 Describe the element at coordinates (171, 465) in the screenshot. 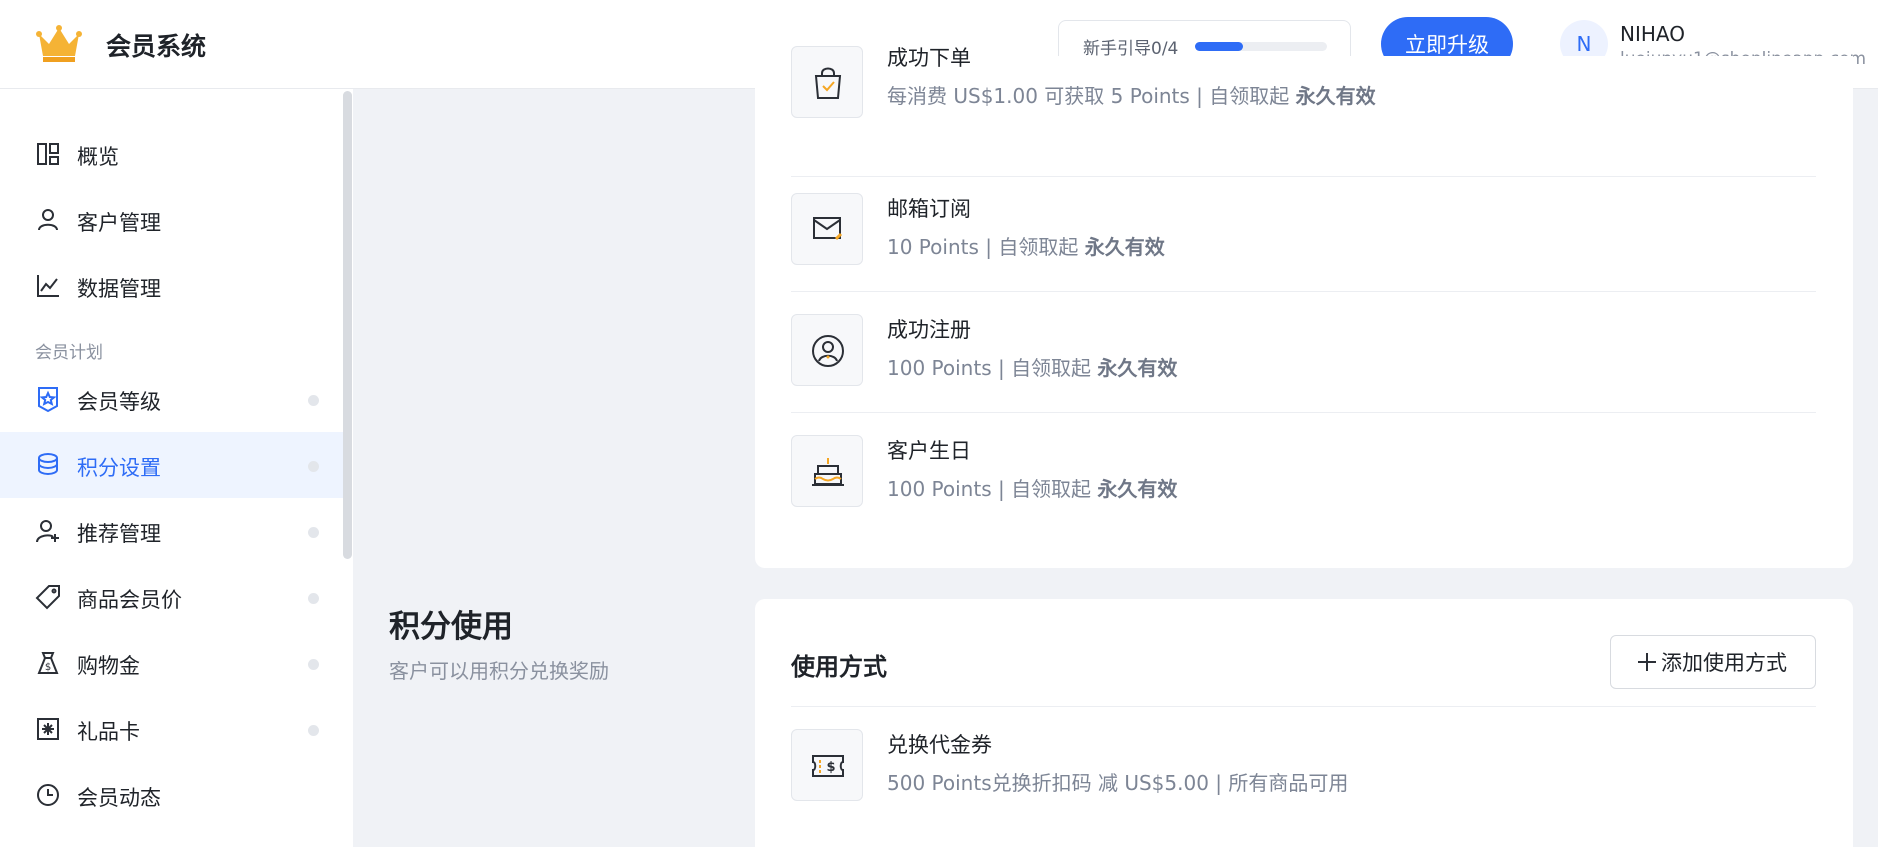

I see `sidebar-item-points-settings: 积分设置` at that location.